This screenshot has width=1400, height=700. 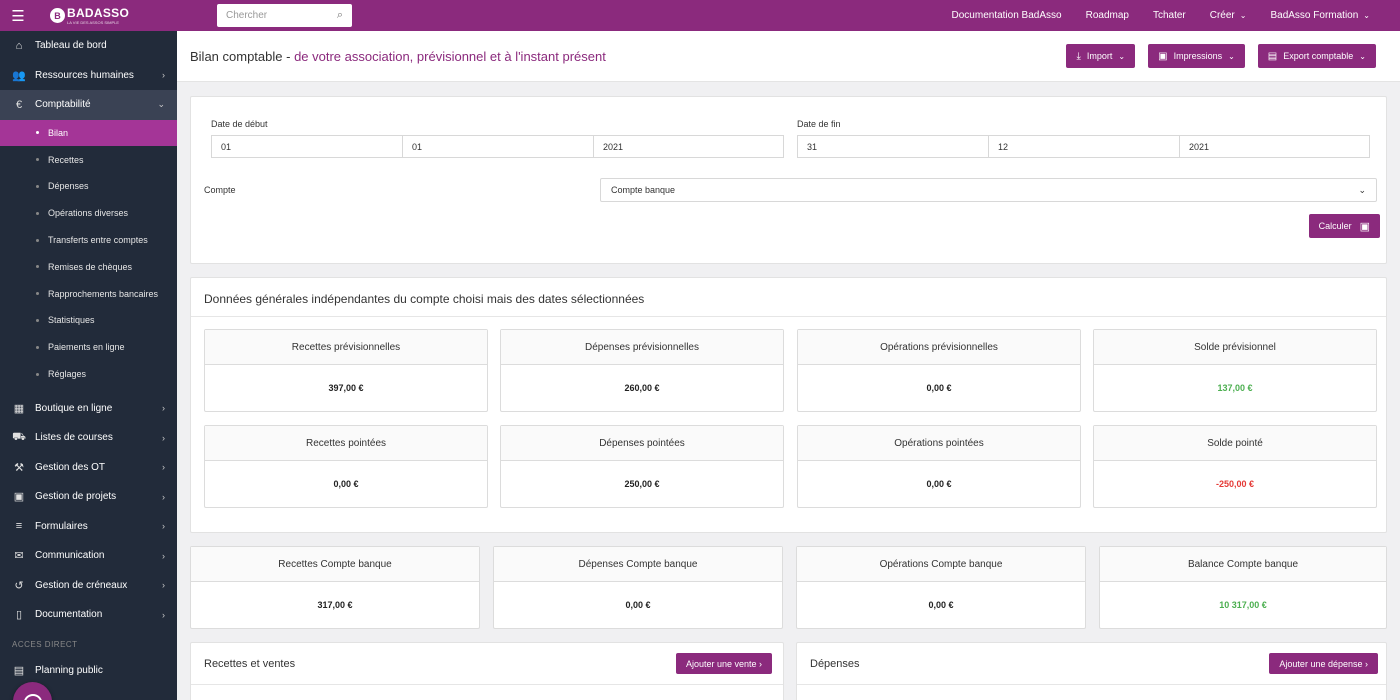 I want to click on start-year-input: 2021, so click(x=688, y=146).